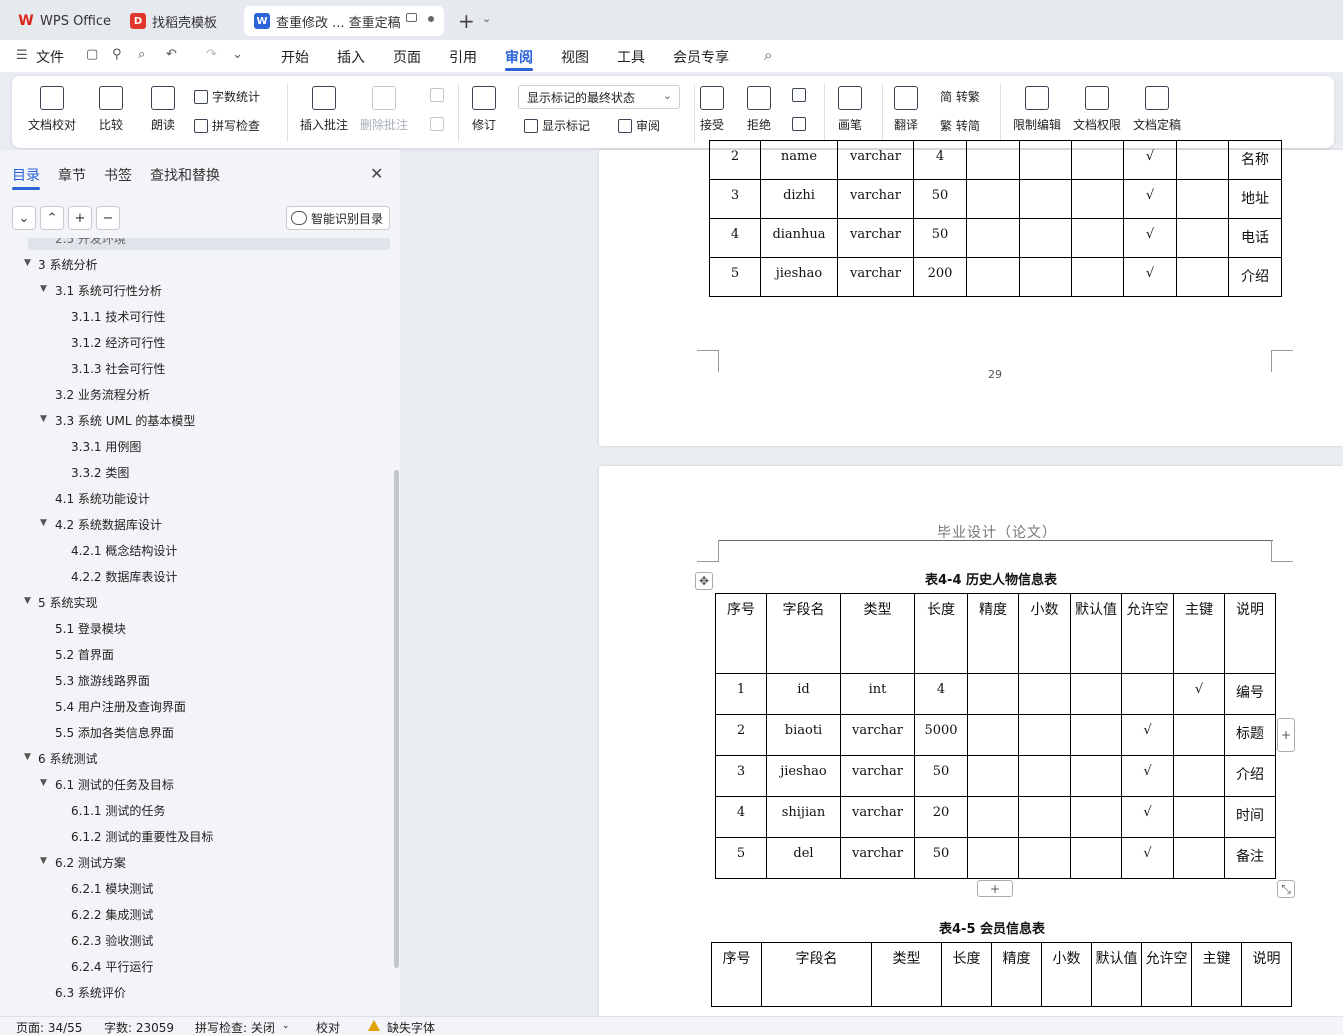 Image resolution: width=1343 pixels, height=1035 pixels. I want to click on spell-check-button: 拼写检查, so click(227, 125).